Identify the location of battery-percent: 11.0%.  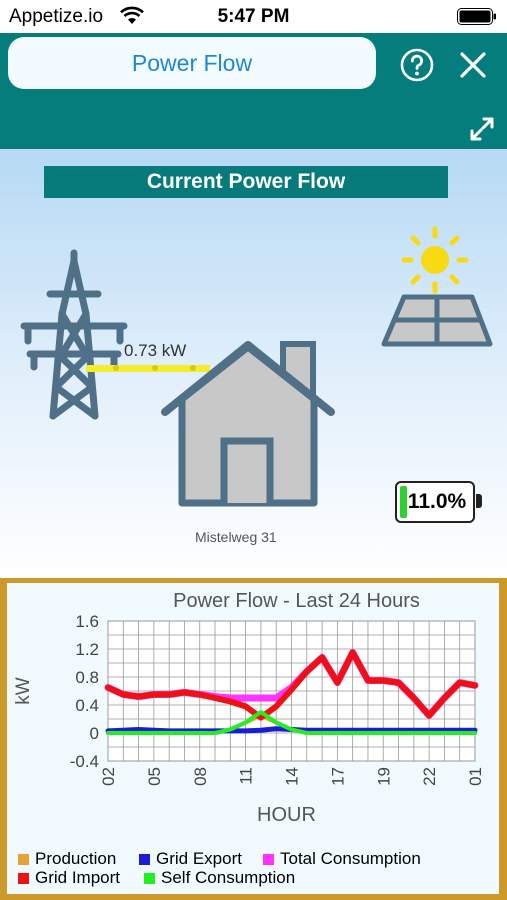
(437, 501).